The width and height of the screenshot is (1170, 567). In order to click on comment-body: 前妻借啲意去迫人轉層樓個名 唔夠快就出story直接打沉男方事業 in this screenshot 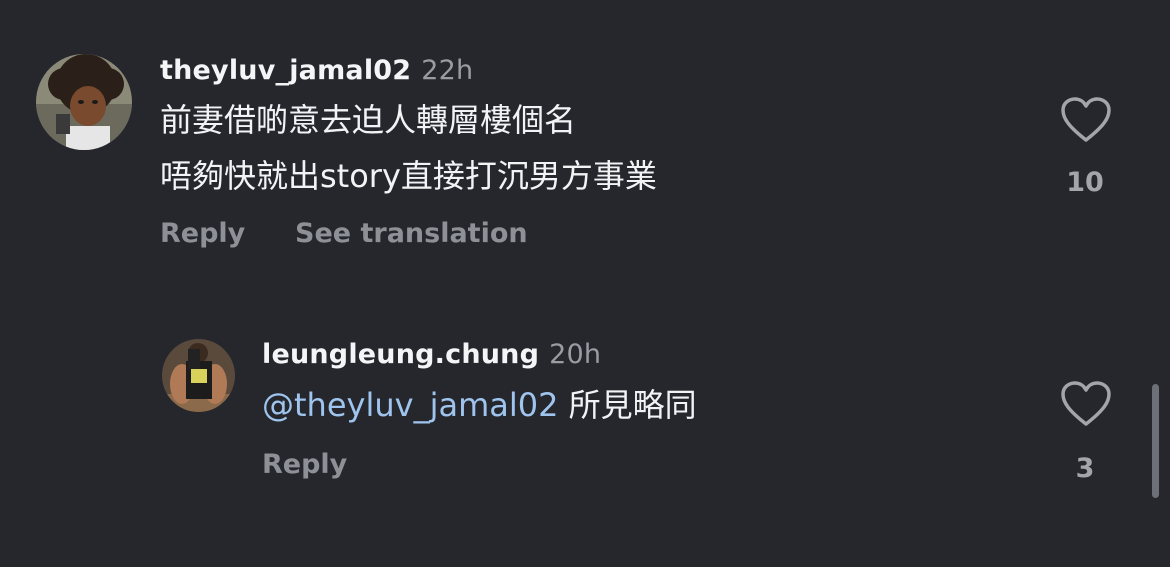, I will do `click(408, 148)`.